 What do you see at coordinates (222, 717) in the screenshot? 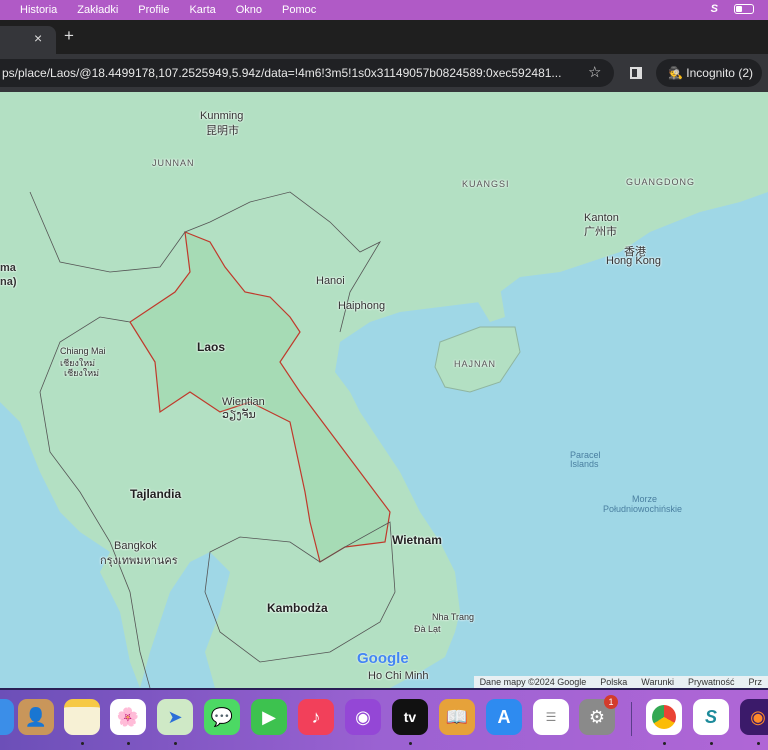
I see `dock-messages: 💬` at bounding box center [222, 717].